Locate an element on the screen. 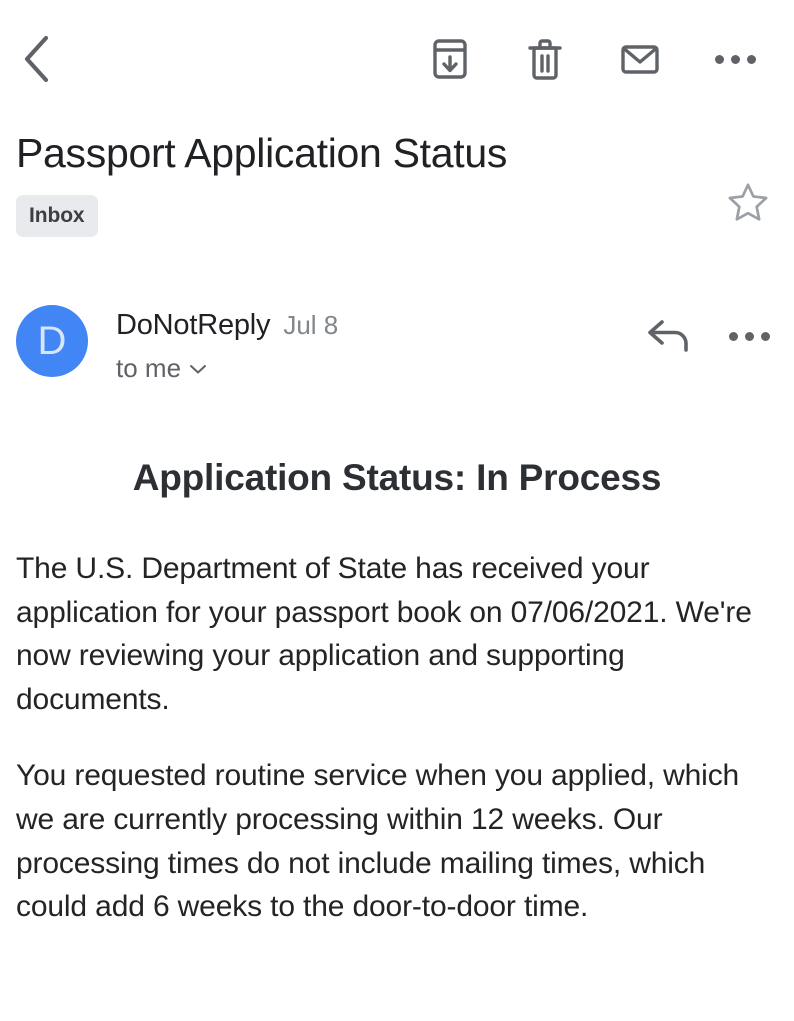 This screenshot has width=794, height=1021. delete-button is located at coordinates (545, 59).